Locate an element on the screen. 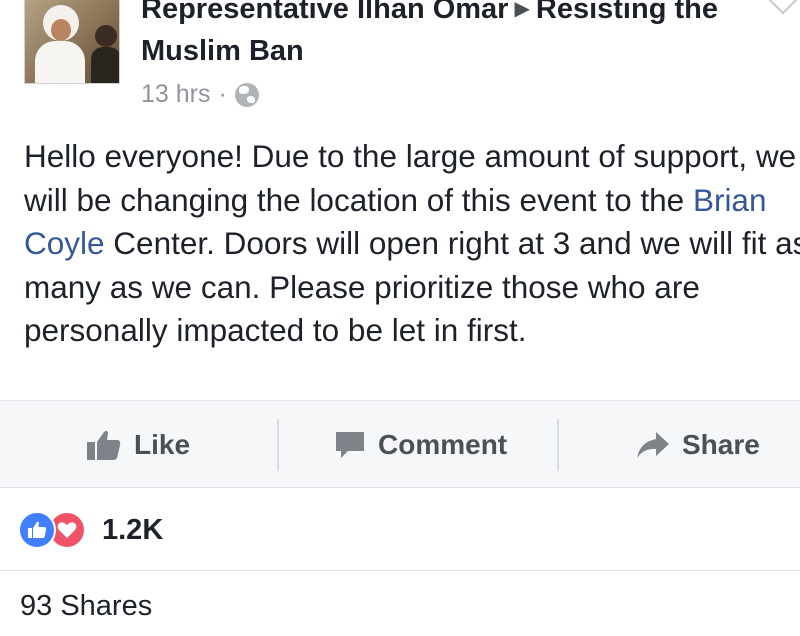 The width and height of the screenshot is (800, 636). reactions-summary: 1.2K is located at coordinates (90, 530).